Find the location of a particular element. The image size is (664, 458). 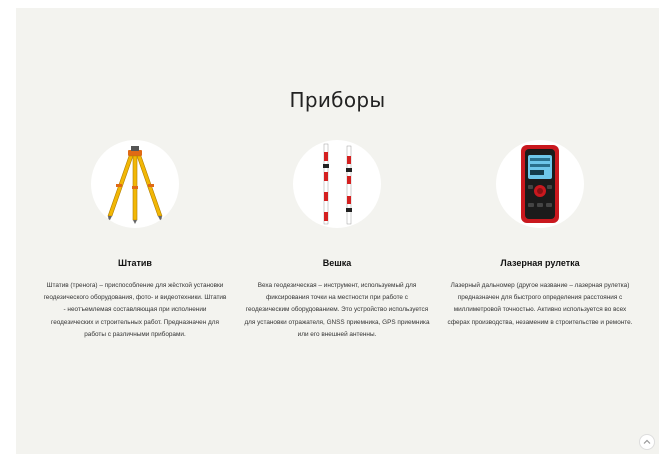

scroll-to-top-button is located at coordinates (647, 442).